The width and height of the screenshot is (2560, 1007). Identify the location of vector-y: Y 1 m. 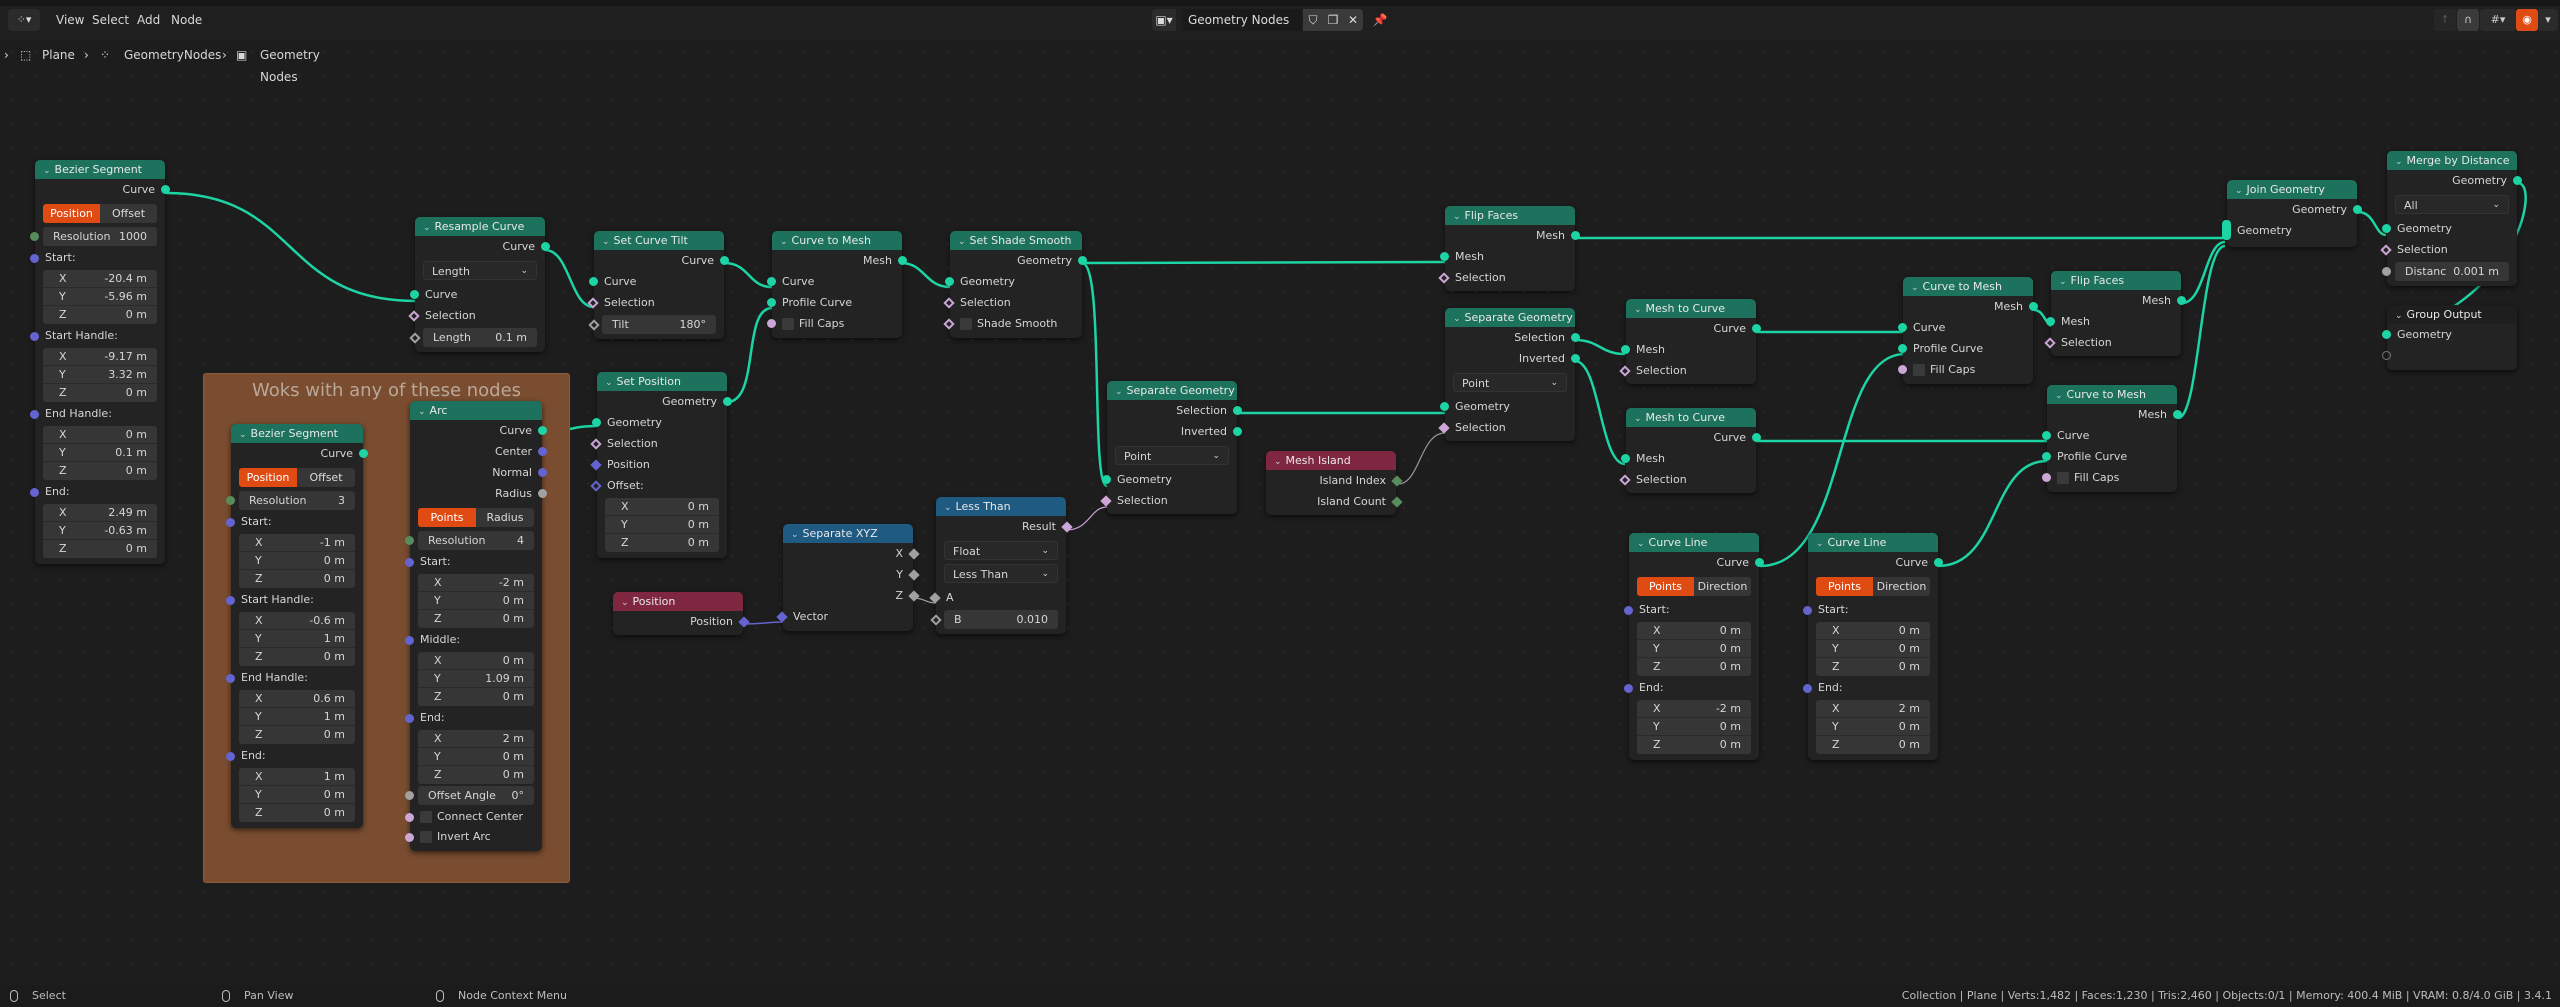
(297, 717).